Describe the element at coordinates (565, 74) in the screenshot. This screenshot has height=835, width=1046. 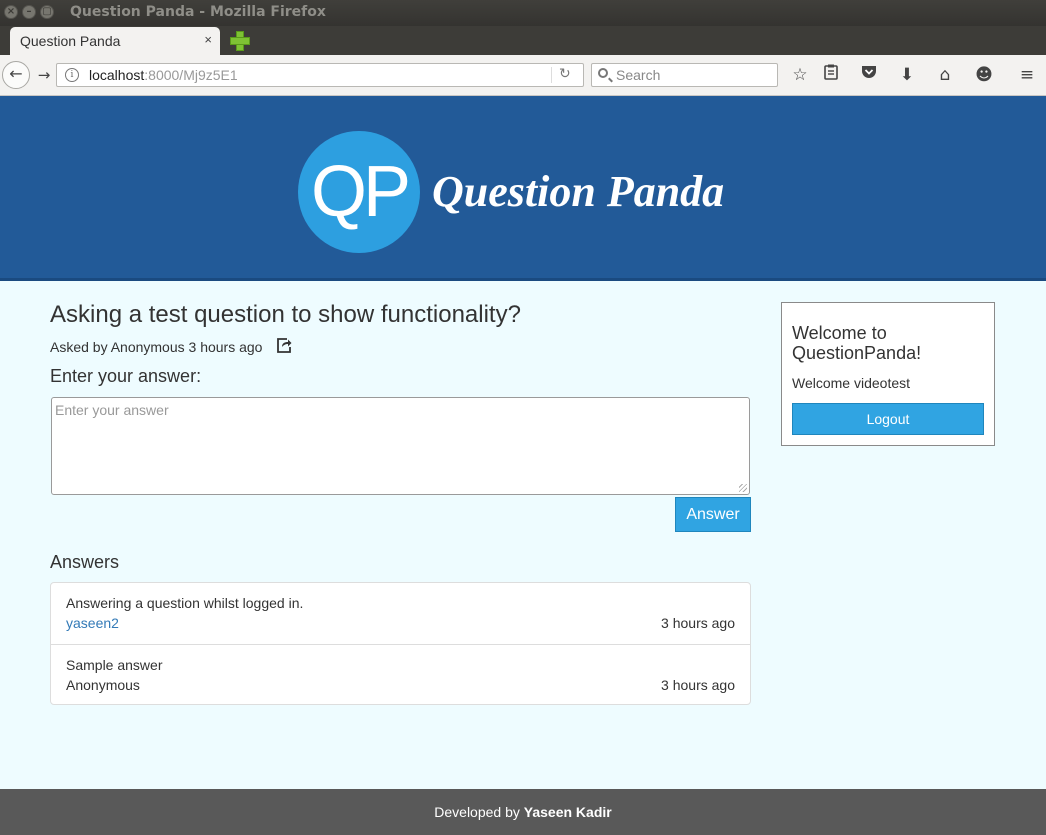
I see `reload-icon: ↻` at that location.